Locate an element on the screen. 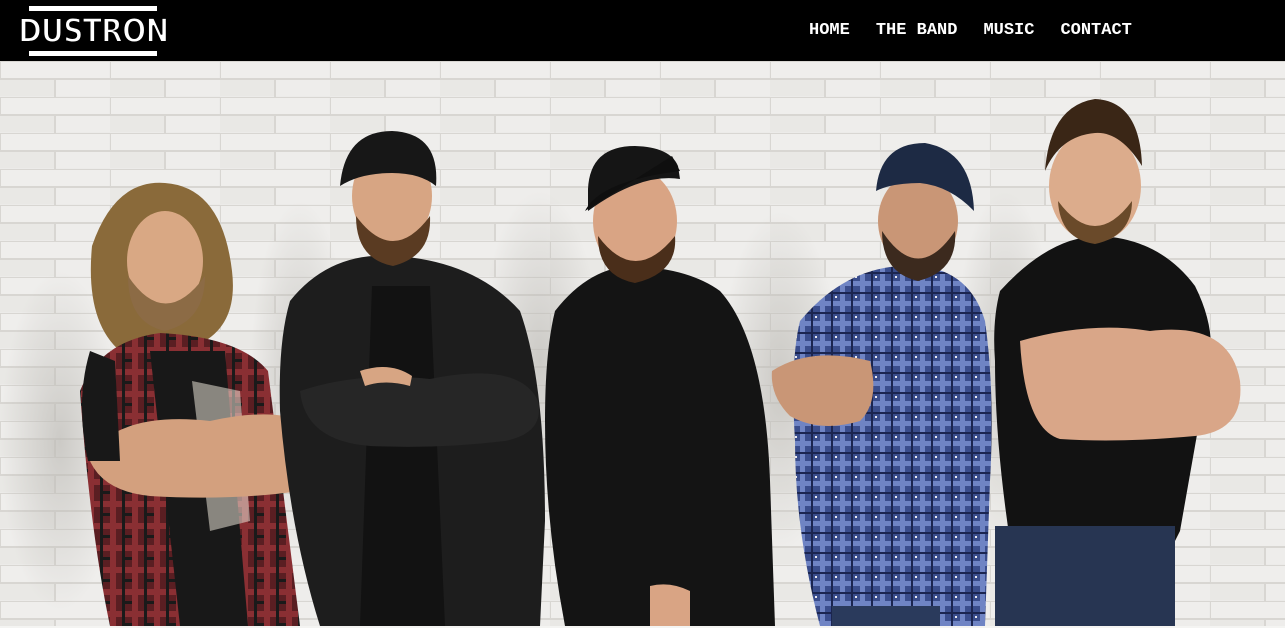 Image resolution: width=1285 pixels, height=628 pixels. site-logo: DUSTRON is located at coordinates (93, 31).